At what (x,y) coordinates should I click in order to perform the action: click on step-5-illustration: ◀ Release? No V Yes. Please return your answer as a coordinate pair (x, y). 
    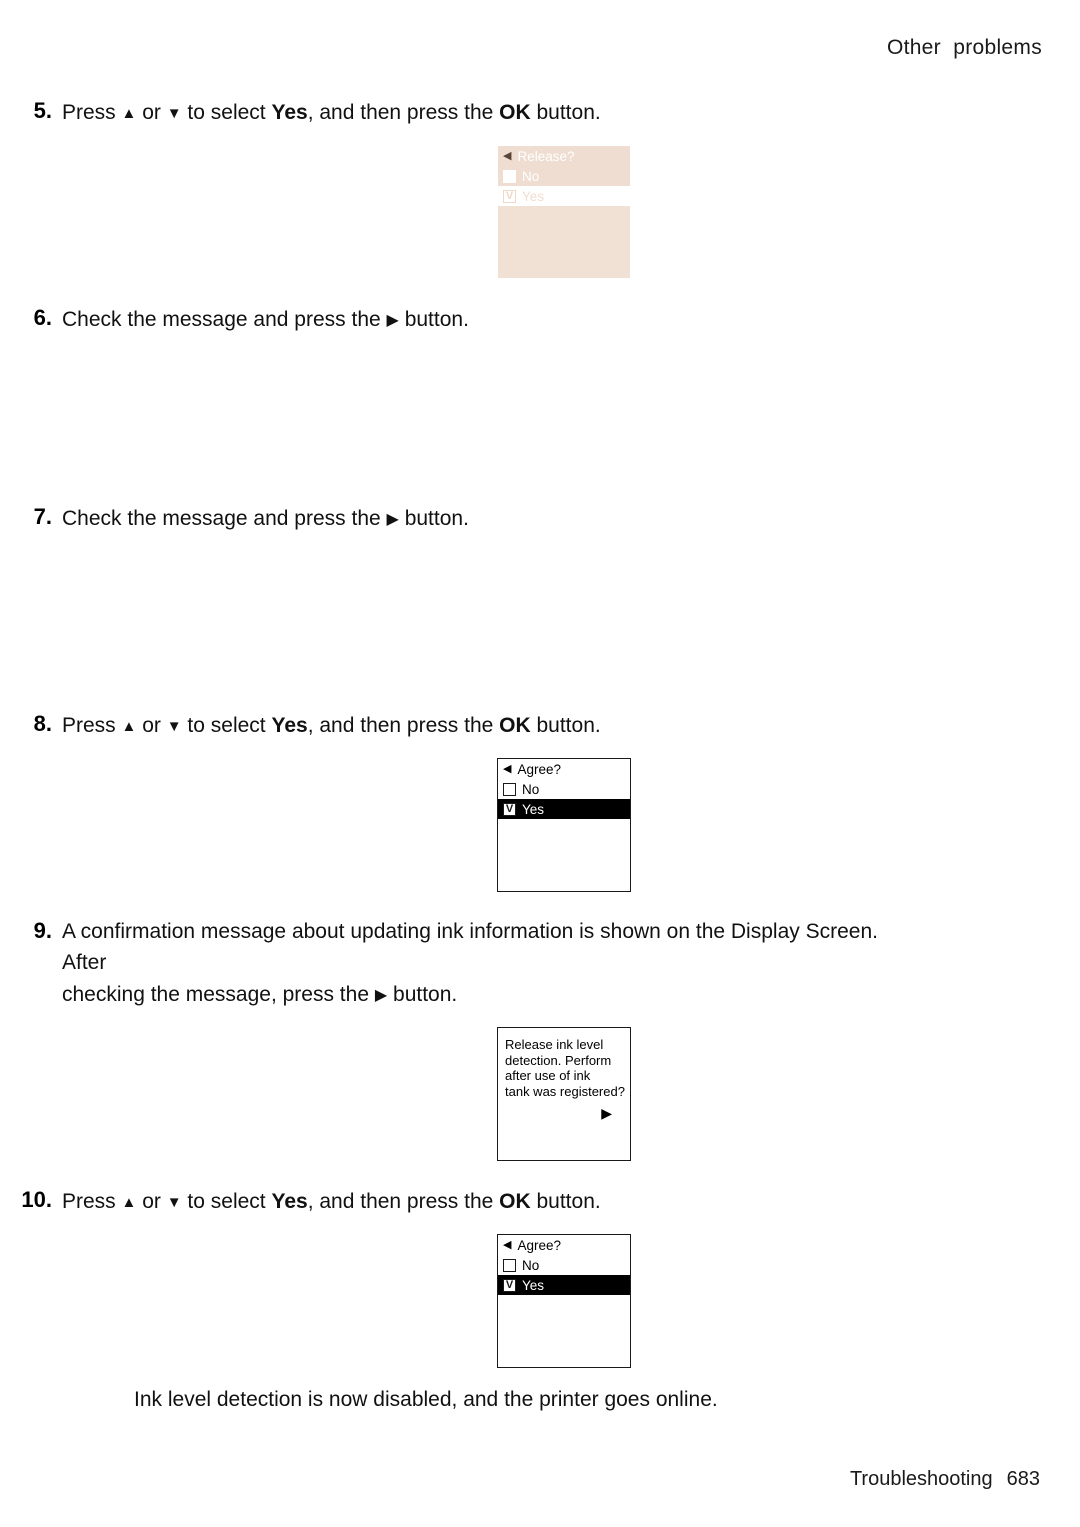
    Looking at the image, I should click on (540, 212).